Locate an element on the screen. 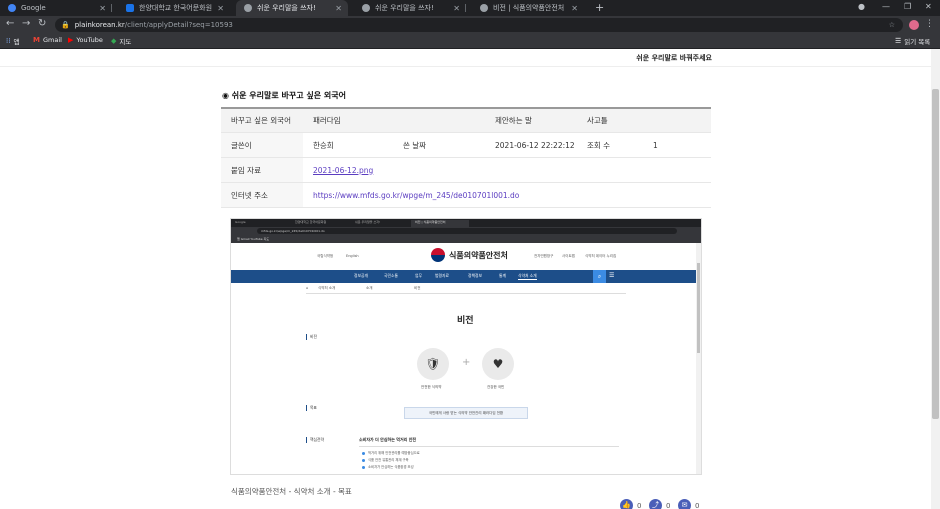  embedded-scrollbar is located at coordinates (698, 358).